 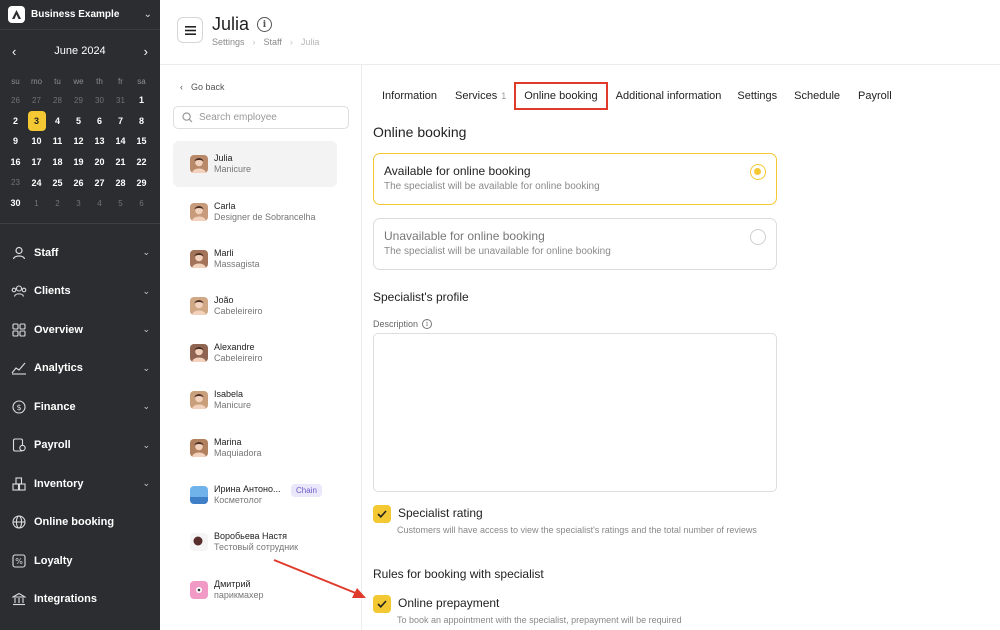 What do you see at coordinates (561, 96) in the screenshot?
I see `tab-online-booking: Online booking` at bounding box center [561, 96].